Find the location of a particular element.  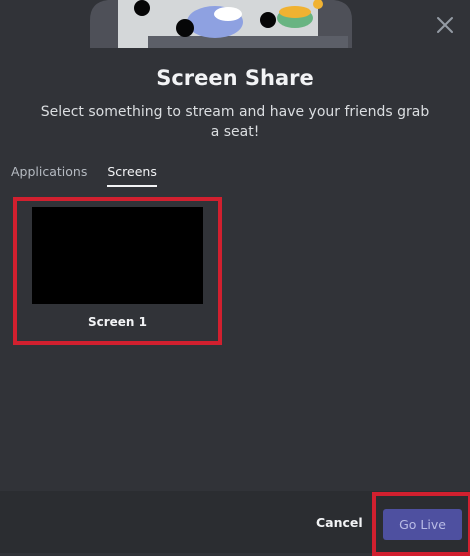

tab-applications: Applications is located at coordinates (49, 175).